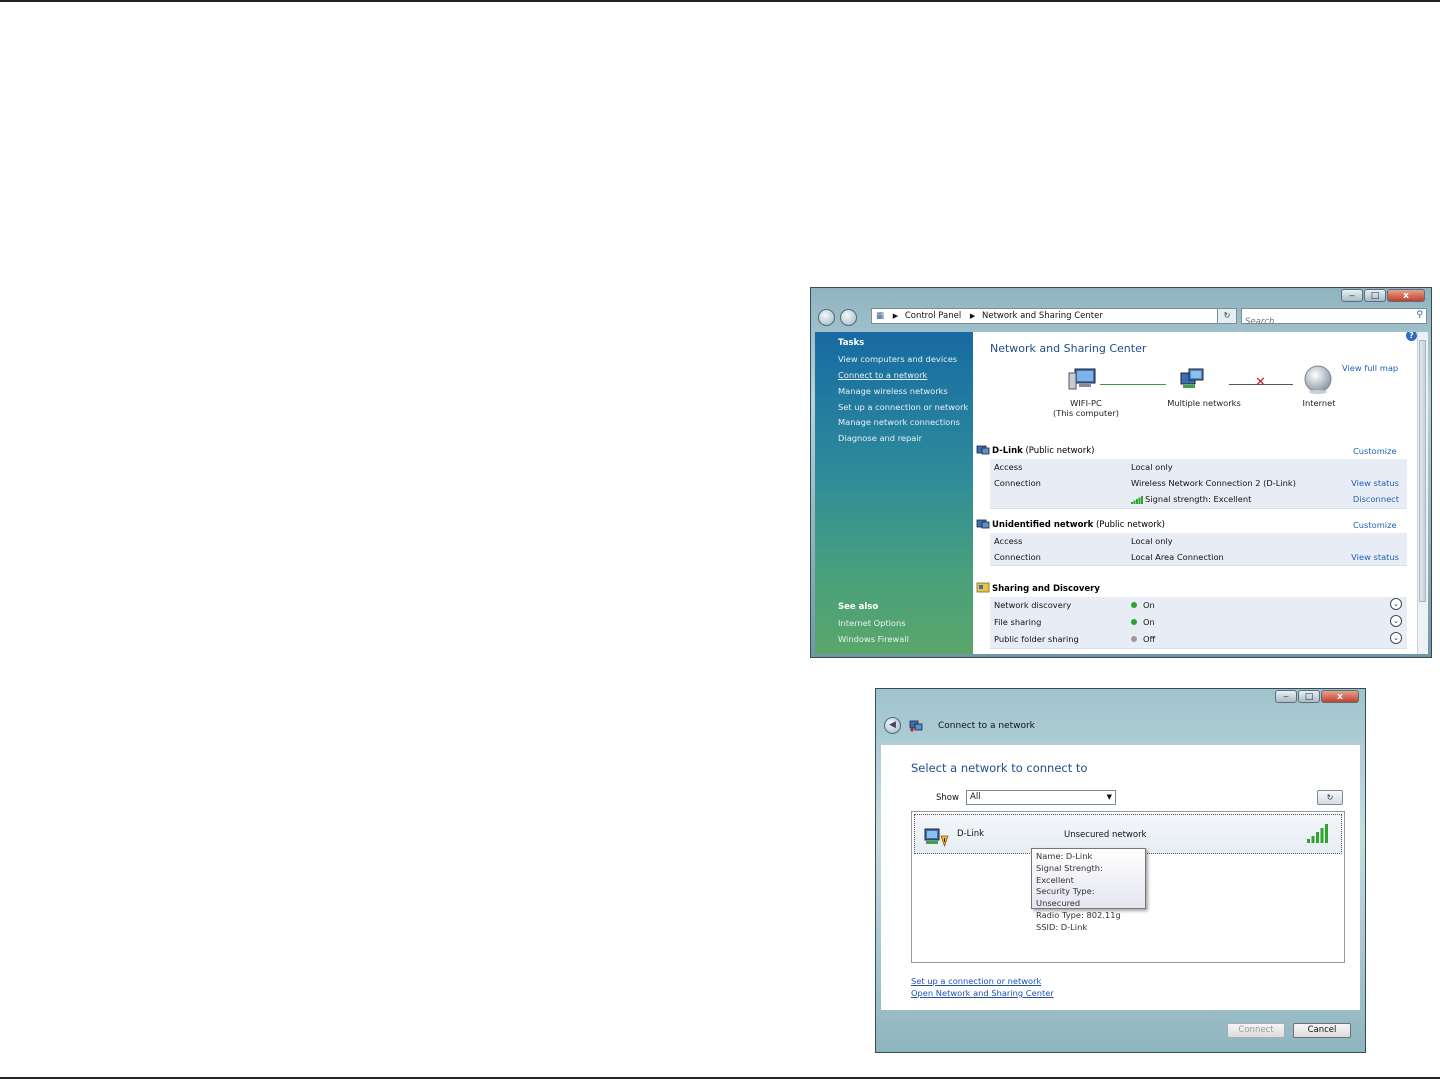 This screenshot has width=1440, height=1081. What do you see at coordinates (1046, 589) in the screenshot?
I see `sharing-heading: Sharing and Discovery` at bounding box center [1046, 589].